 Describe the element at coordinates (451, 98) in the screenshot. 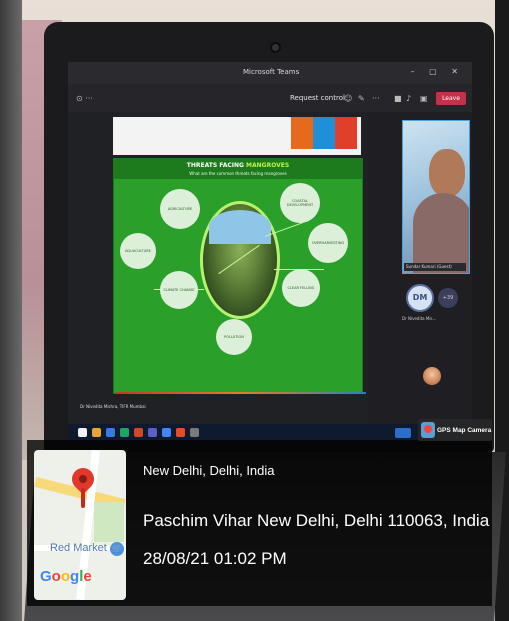

I see `leave-button: Leave` at that location.